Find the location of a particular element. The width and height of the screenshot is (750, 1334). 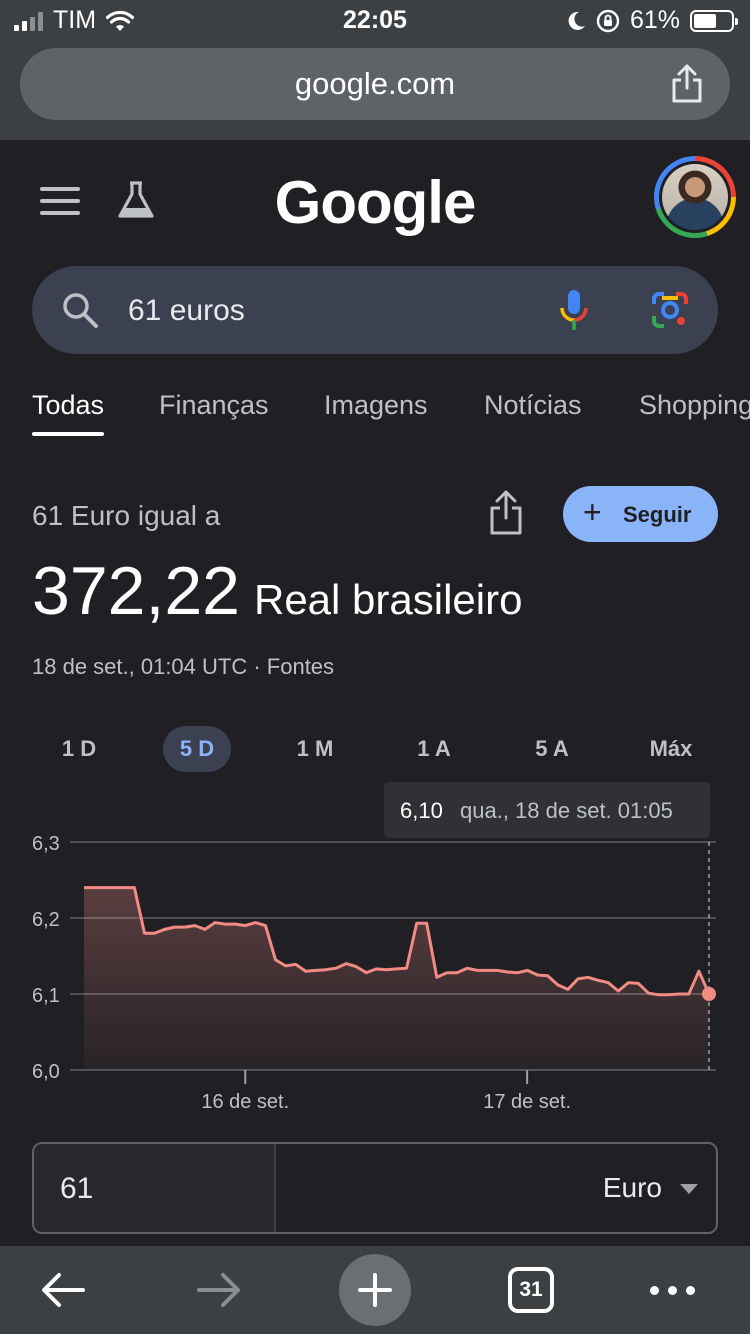

tooltip-value: 6,10 is located at coordinates (421, 810).